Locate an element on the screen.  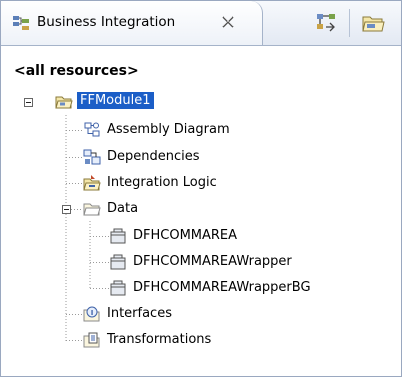
resource-filter-label: <all resources> is located at coordinates (76, 71).